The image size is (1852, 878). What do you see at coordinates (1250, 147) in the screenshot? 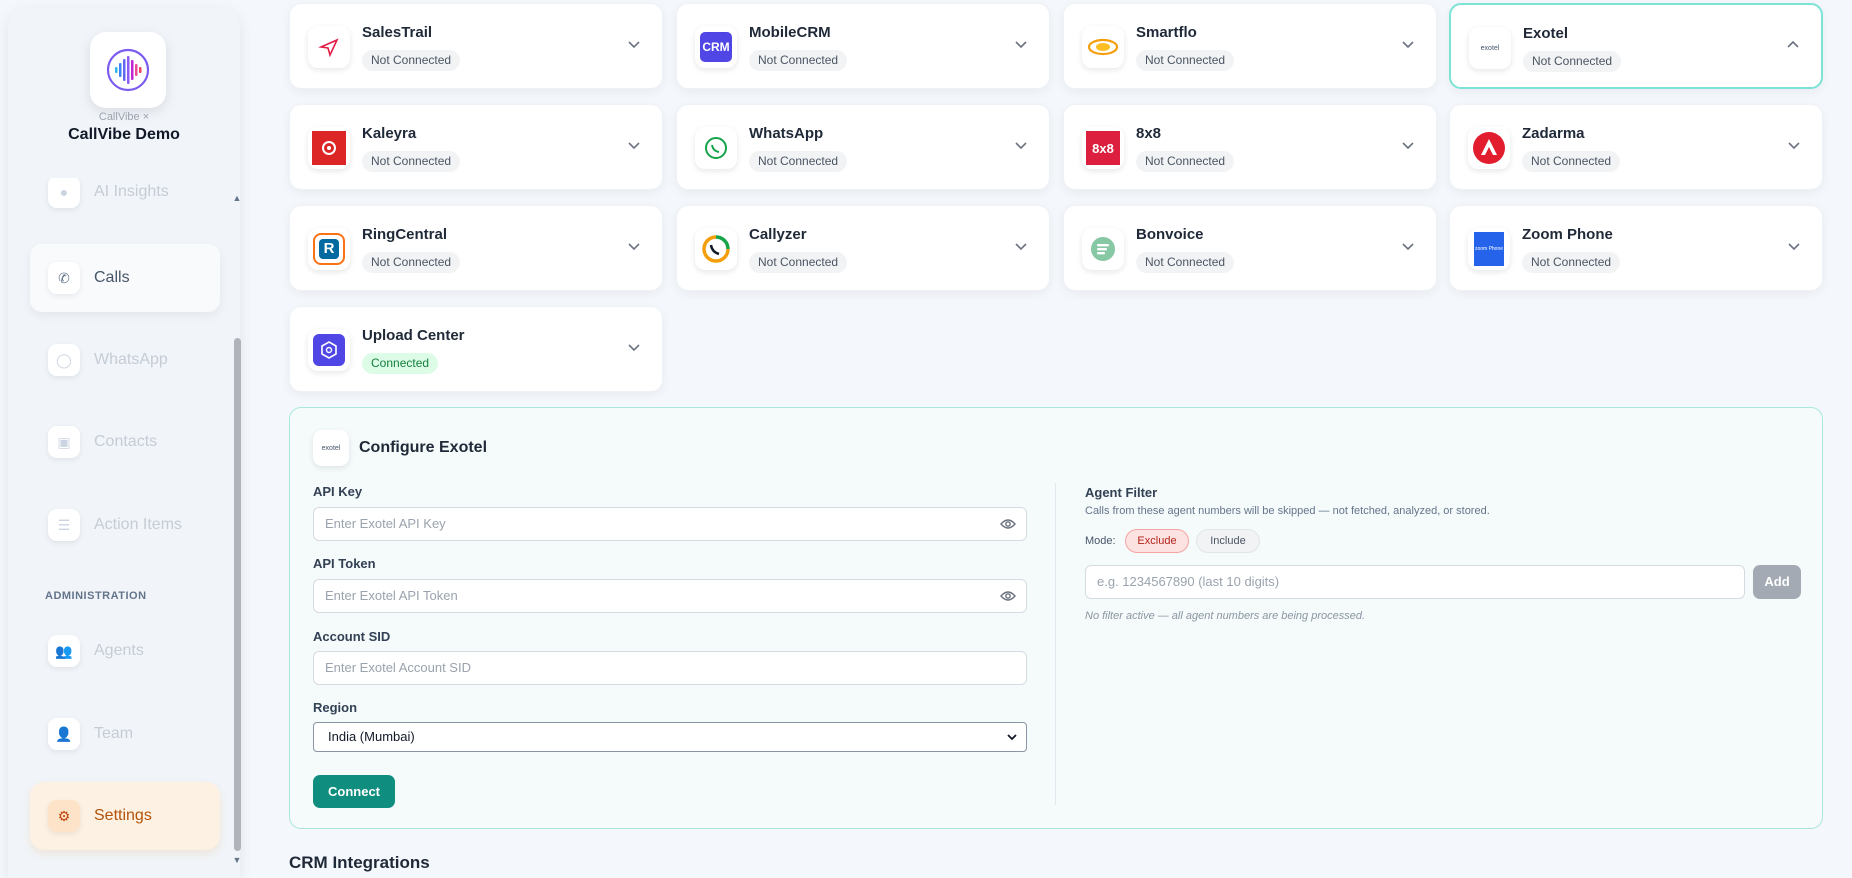
I see `integration-card-8x8: 8x8 8x8 Not Connected` at bounding box center [1250, 147].